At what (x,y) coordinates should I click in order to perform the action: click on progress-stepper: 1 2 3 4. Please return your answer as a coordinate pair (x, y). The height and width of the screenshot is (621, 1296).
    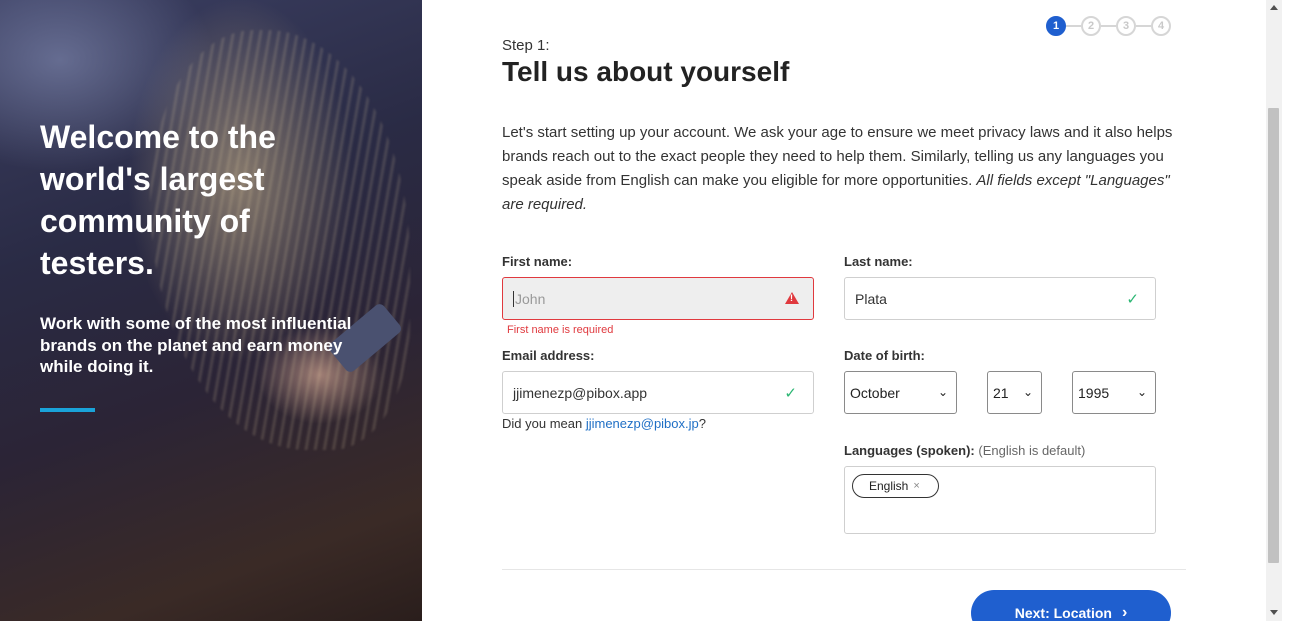
    Looking at the image, I should click on (1108, 26).